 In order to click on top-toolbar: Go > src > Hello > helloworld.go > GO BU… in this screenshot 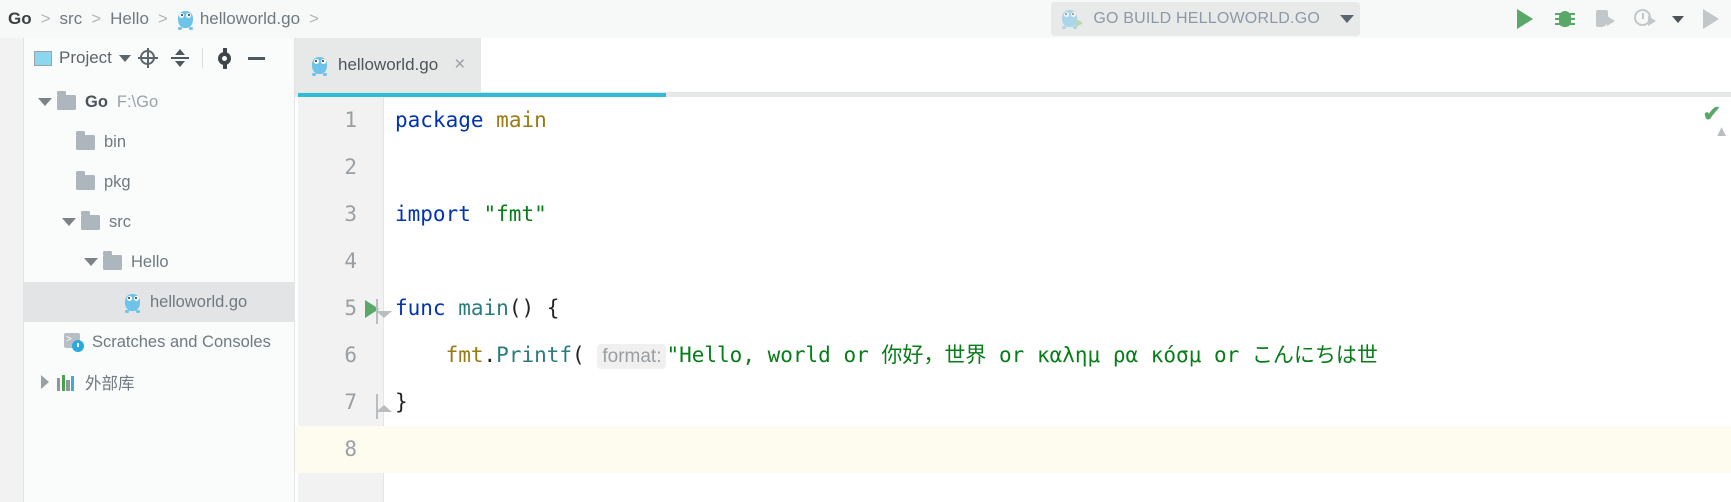, I will do `click(865, 19)`.